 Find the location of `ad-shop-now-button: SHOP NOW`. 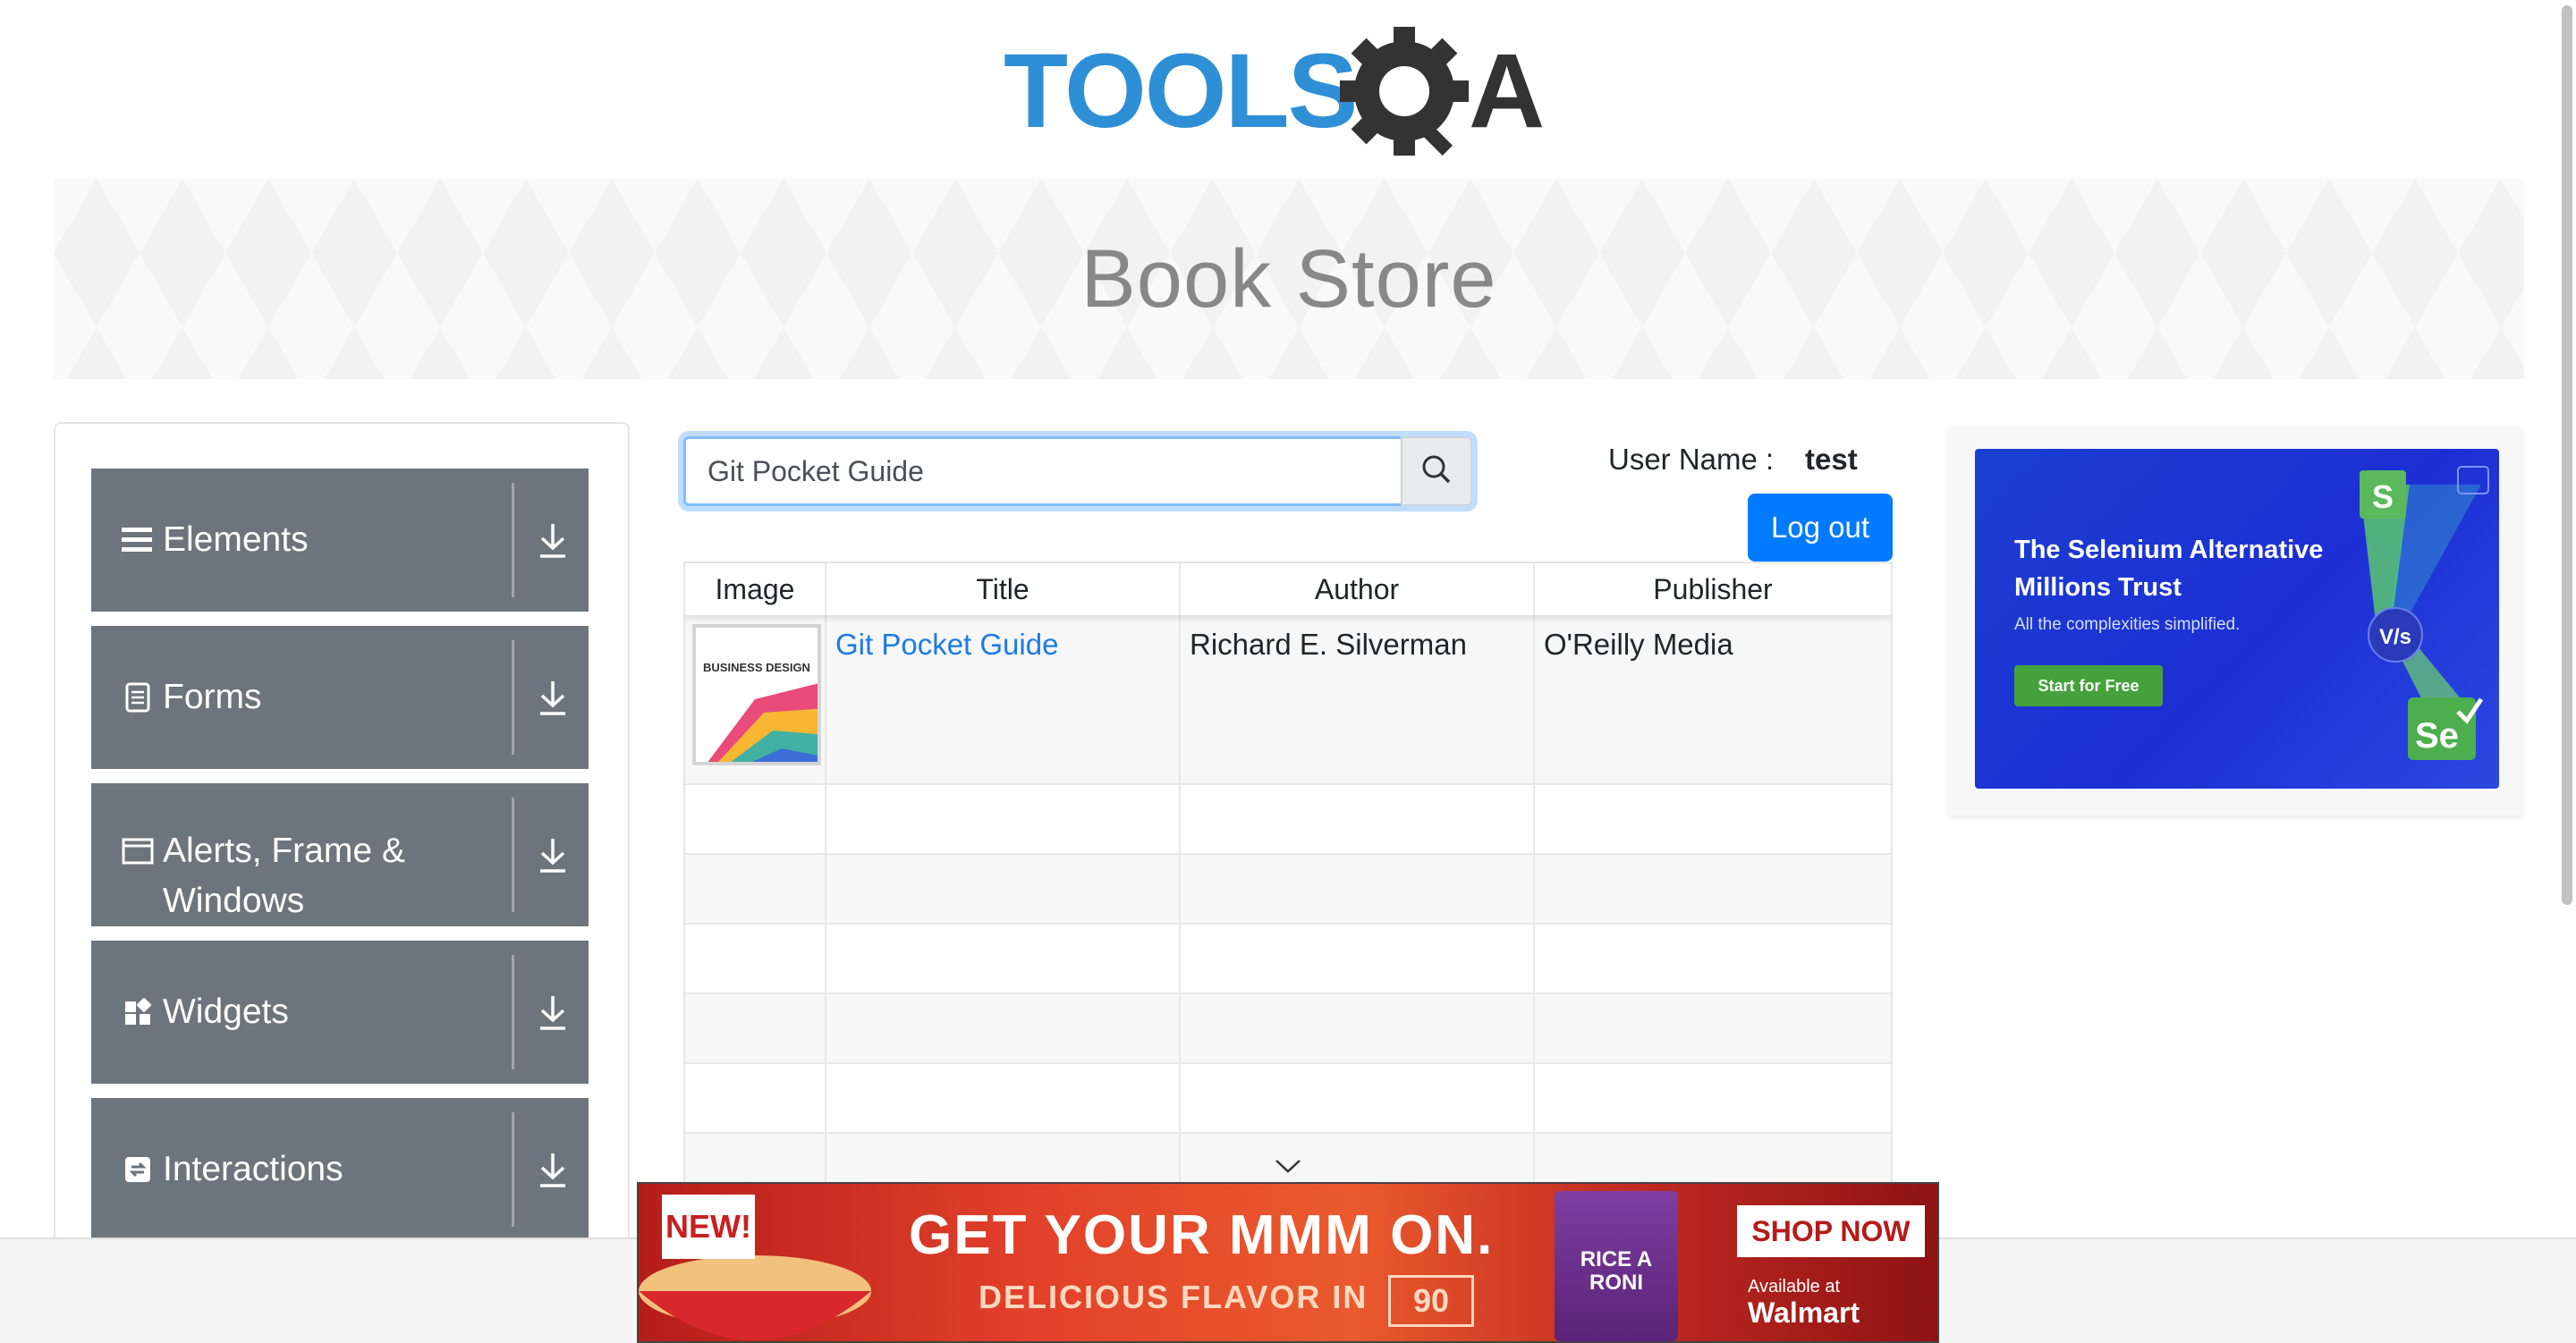

ad-shop-now-button: SHOP NOW is located at coordinates (1831, 1231).